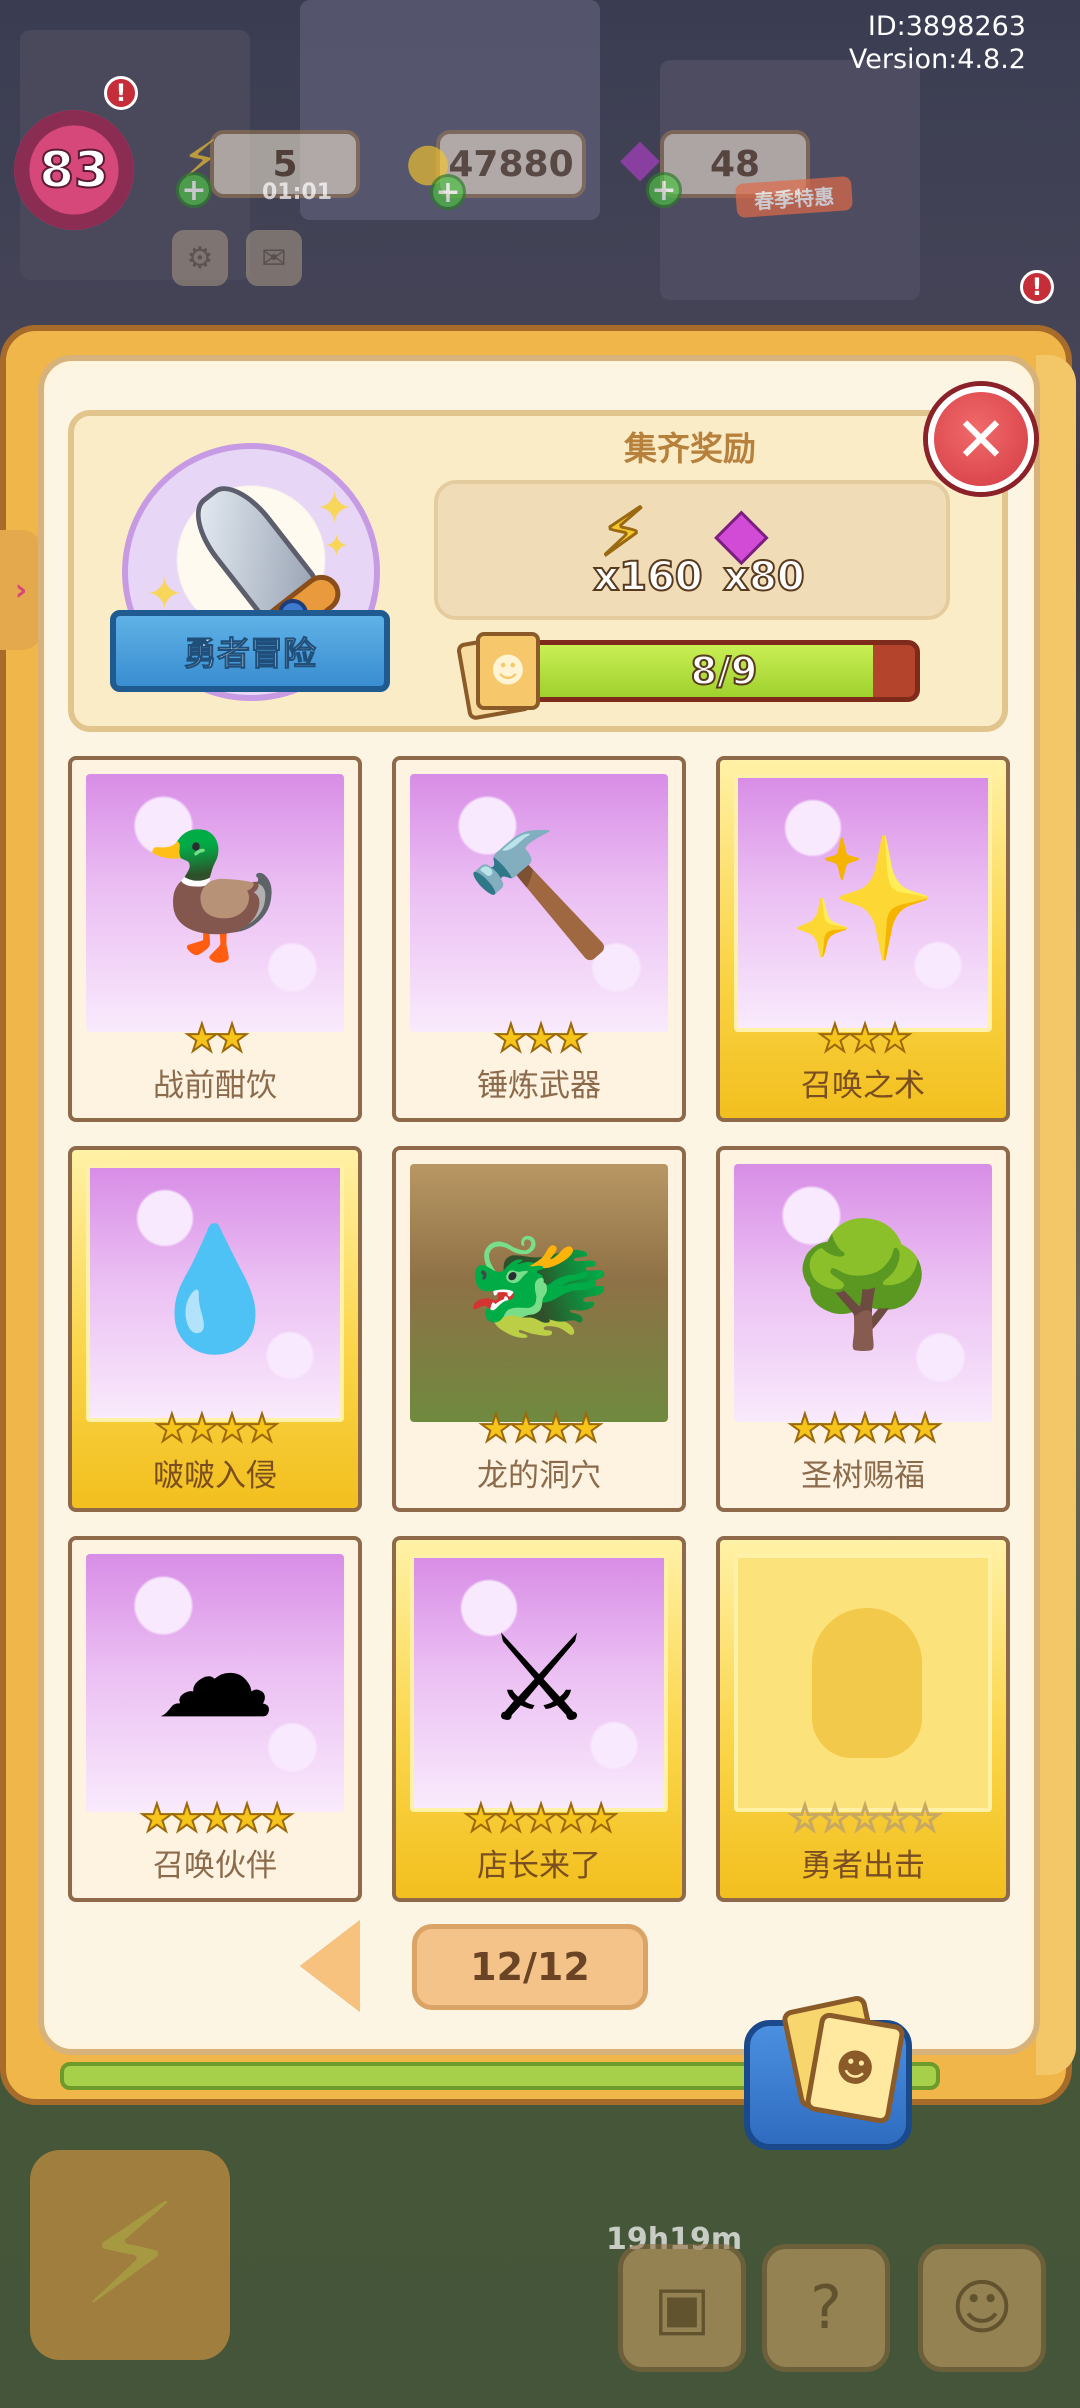 This screenshot has width=1080, height=2408. I want to click on version-text: Version:4.8.2, so click(937, 59).